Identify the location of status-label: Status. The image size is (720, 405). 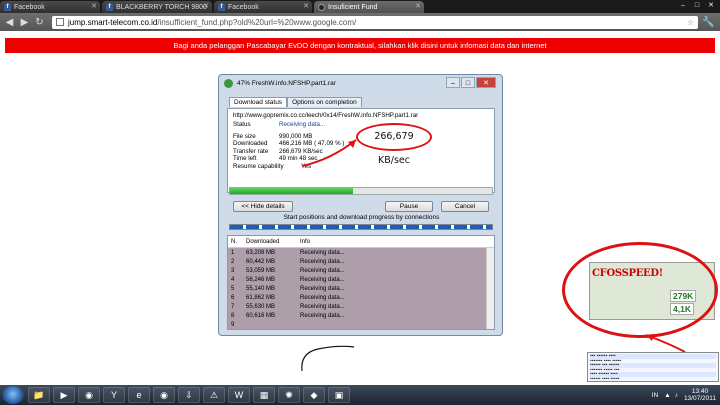
(242, 124).